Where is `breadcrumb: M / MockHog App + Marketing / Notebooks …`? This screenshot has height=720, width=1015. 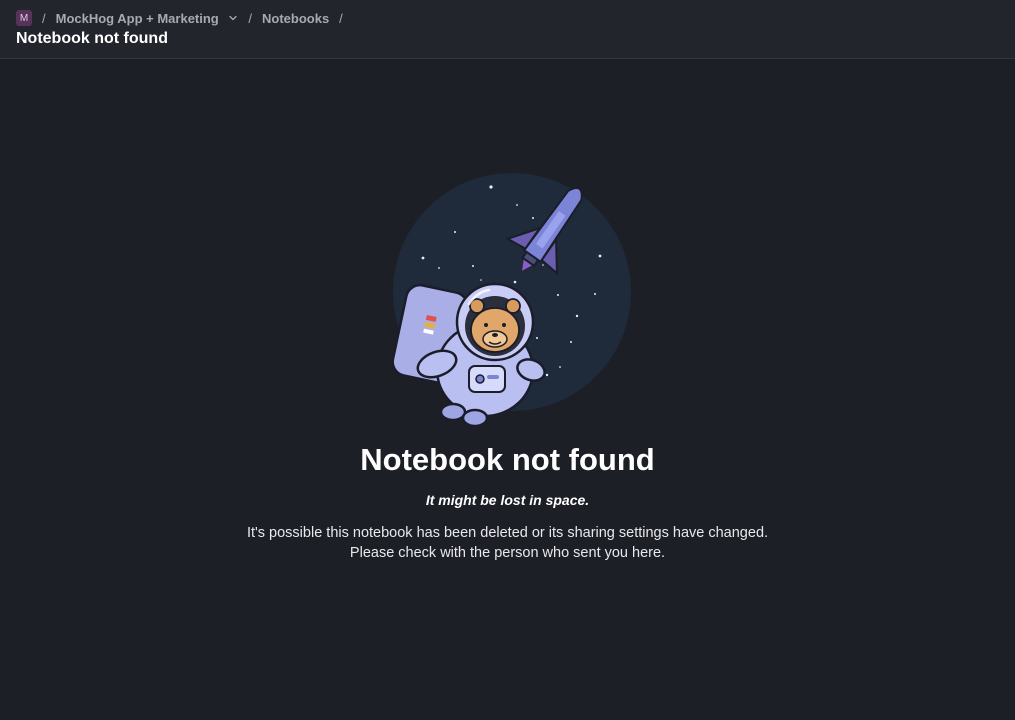
breadcrumb: M / MockHog App + Marketing / Notebooks … is located at coordinates (184, 18).